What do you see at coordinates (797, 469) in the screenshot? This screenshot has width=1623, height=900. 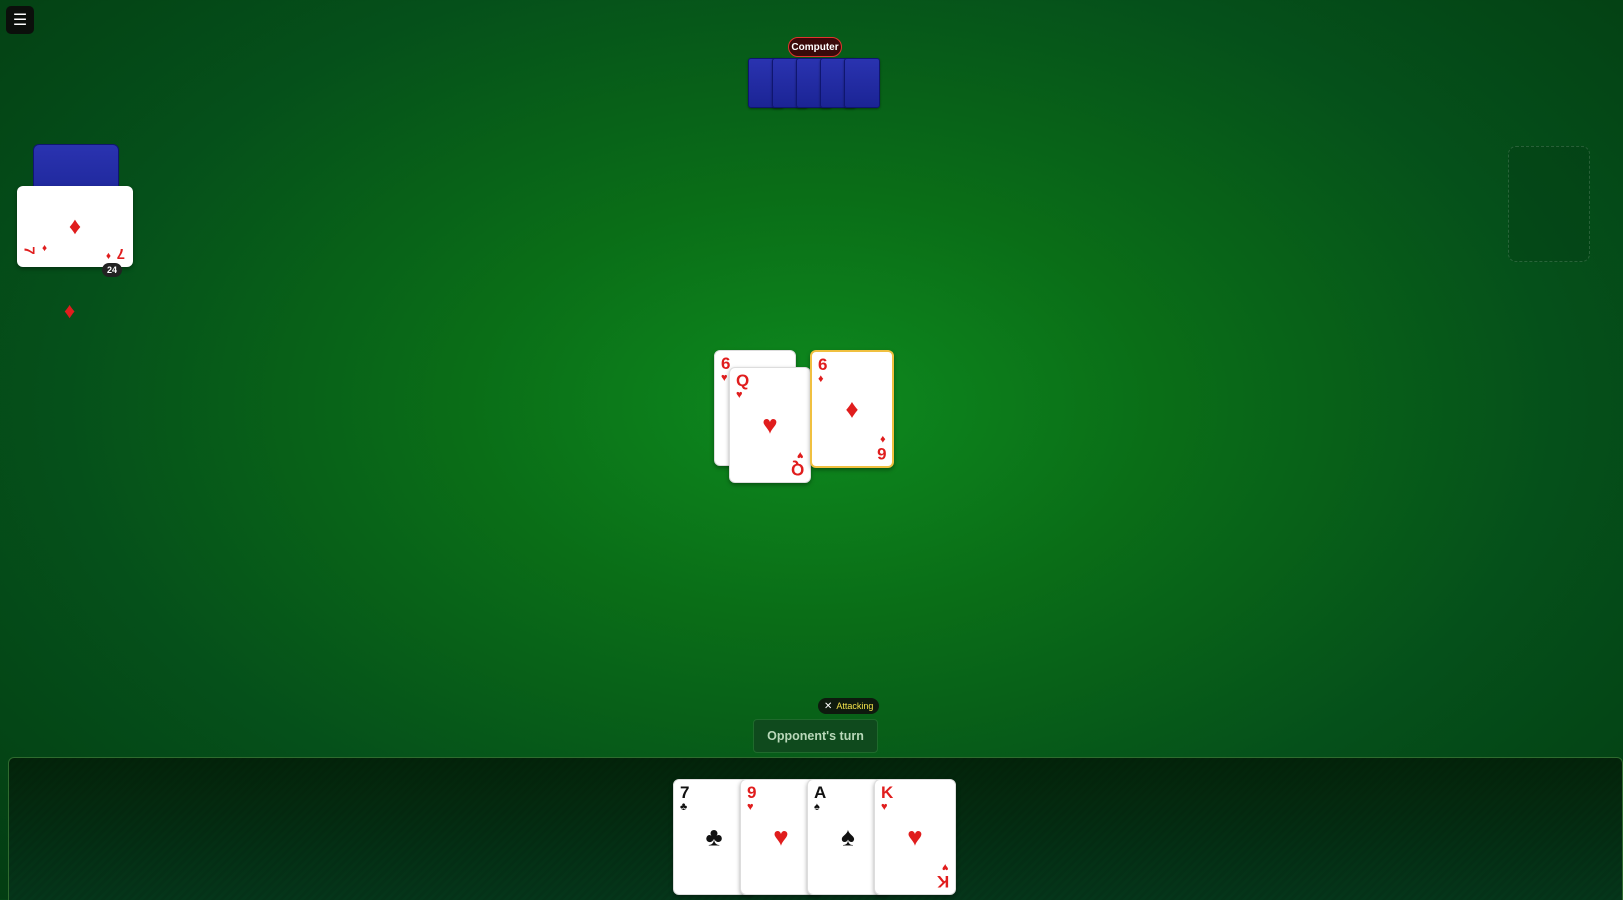 I see `card-rank-bottom: Q` at bounding box center [797, 469].